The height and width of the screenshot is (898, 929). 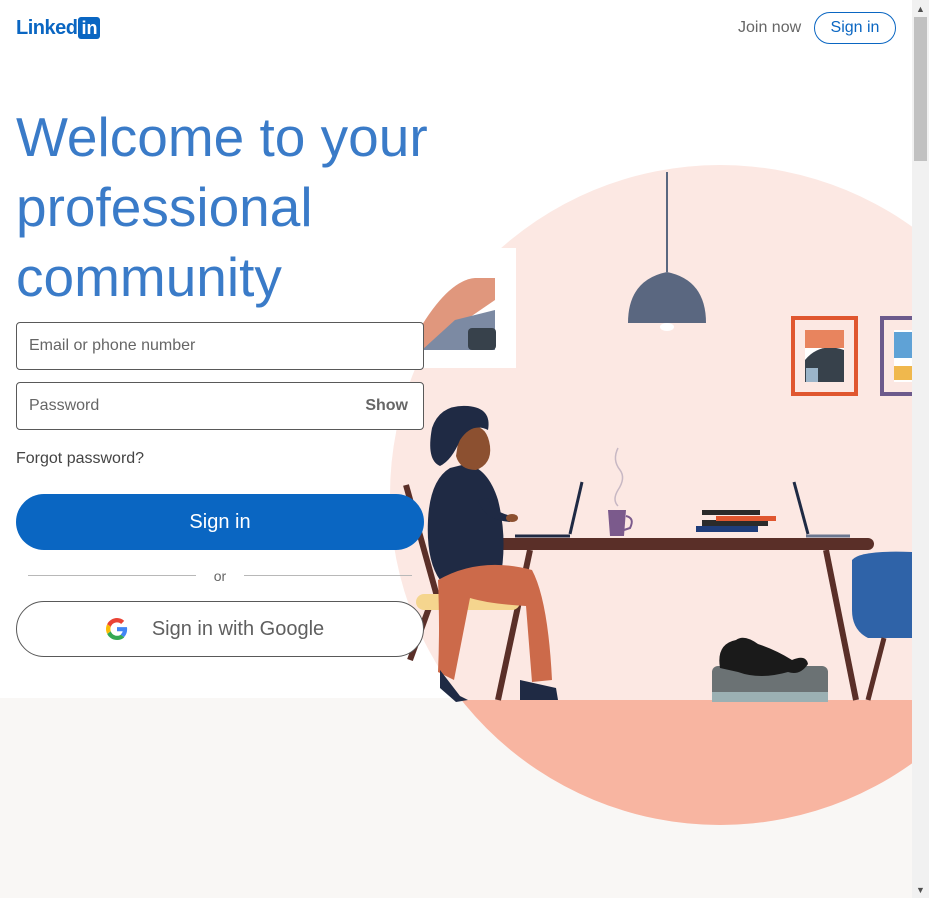 What do you see at coordinates (920, 889) in the screenshot?
I see `scroll-down-arrow-icon: ▼` at bounding box center [920, 889].